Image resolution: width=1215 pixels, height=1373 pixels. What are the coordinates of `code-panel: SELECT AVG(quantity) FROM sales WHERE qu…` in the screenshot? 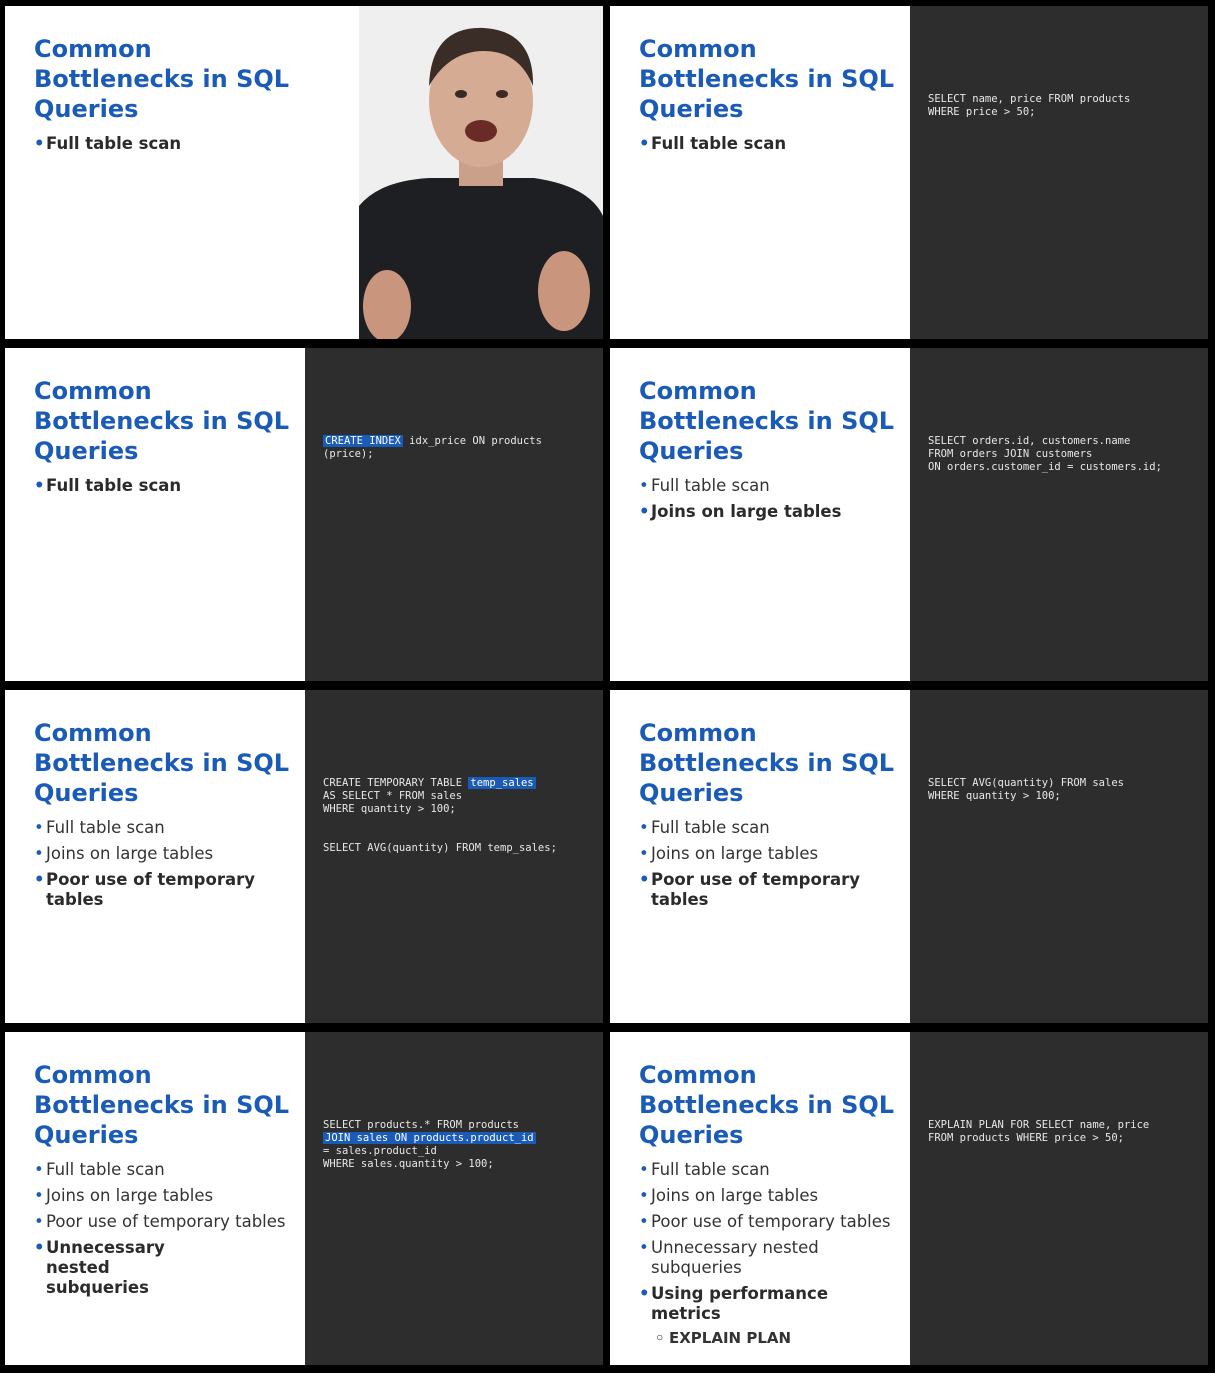 It's located at (1059, 856).